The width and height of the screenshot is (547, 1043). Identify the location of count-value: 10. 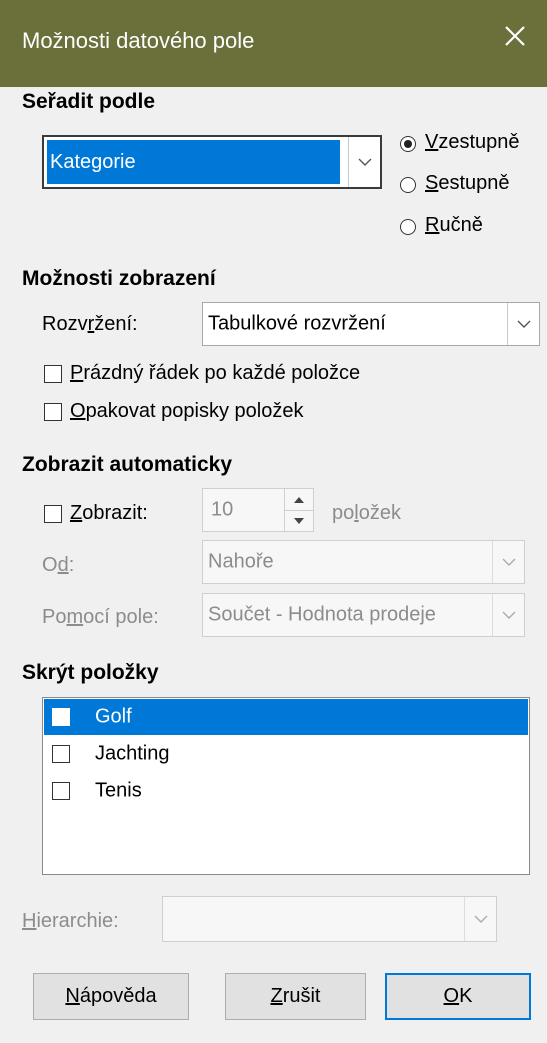
(222, 509).